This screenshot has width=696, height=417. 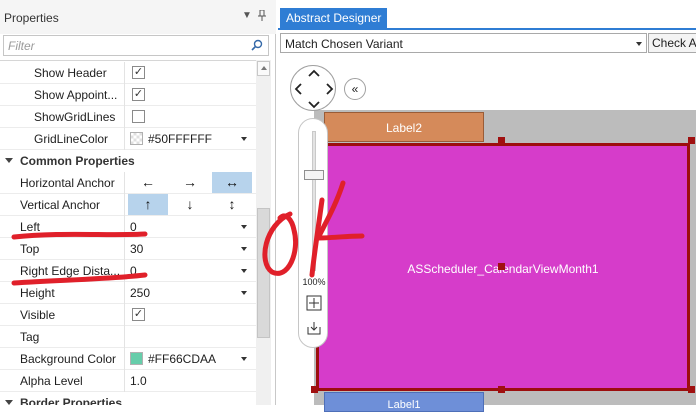 I want to click on properties-title: Properties, so click(x=31, y=18).